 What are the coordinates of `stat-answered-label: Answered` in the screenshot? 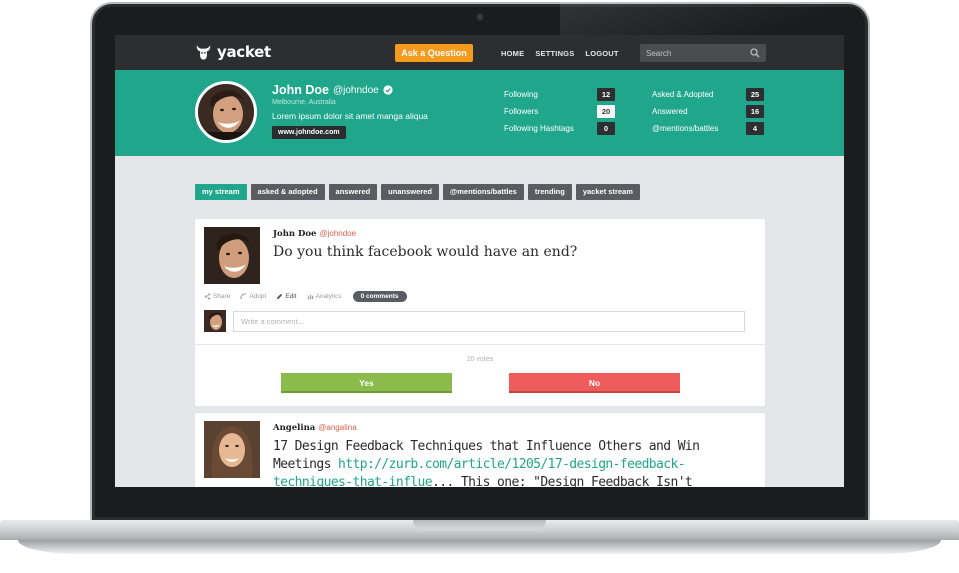 It's located at (670, 111).